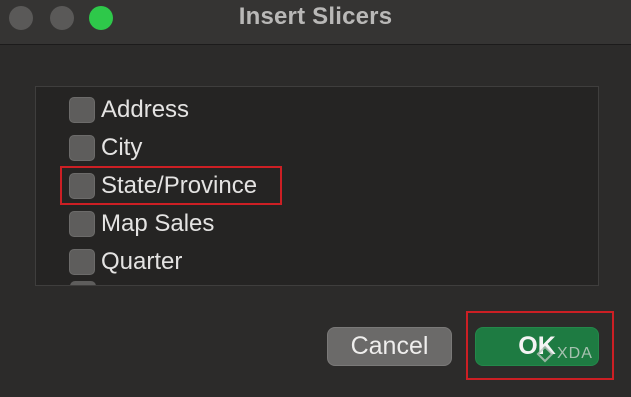 This screenshot has height=397, width=631. Describe the element at coordinates (82, 262) in the screenshot. I see `checkbox-quarter` at that location.